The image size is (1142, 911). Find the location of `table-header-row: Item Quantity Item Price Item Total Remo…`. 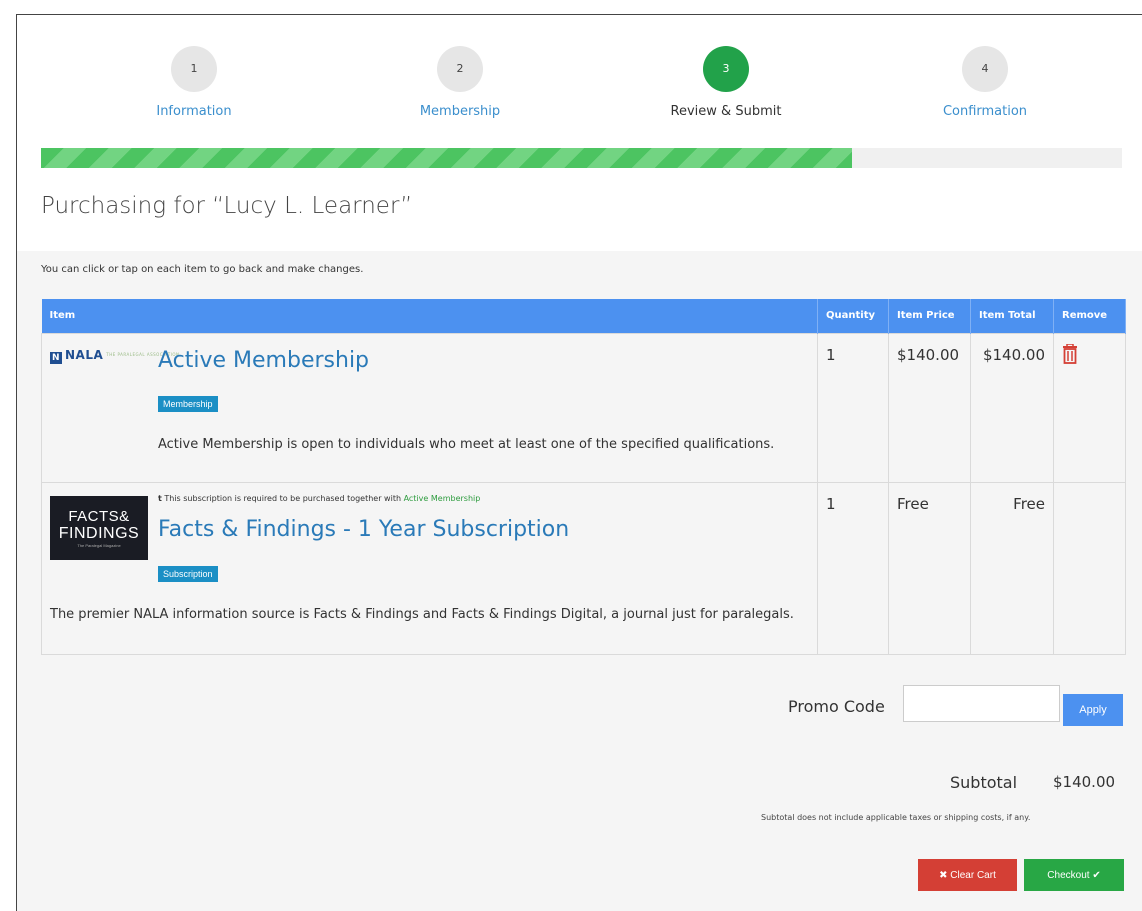

table-header-row: Item Quantity Item Price Item Total Remo… is located at coordinates (583, 316).